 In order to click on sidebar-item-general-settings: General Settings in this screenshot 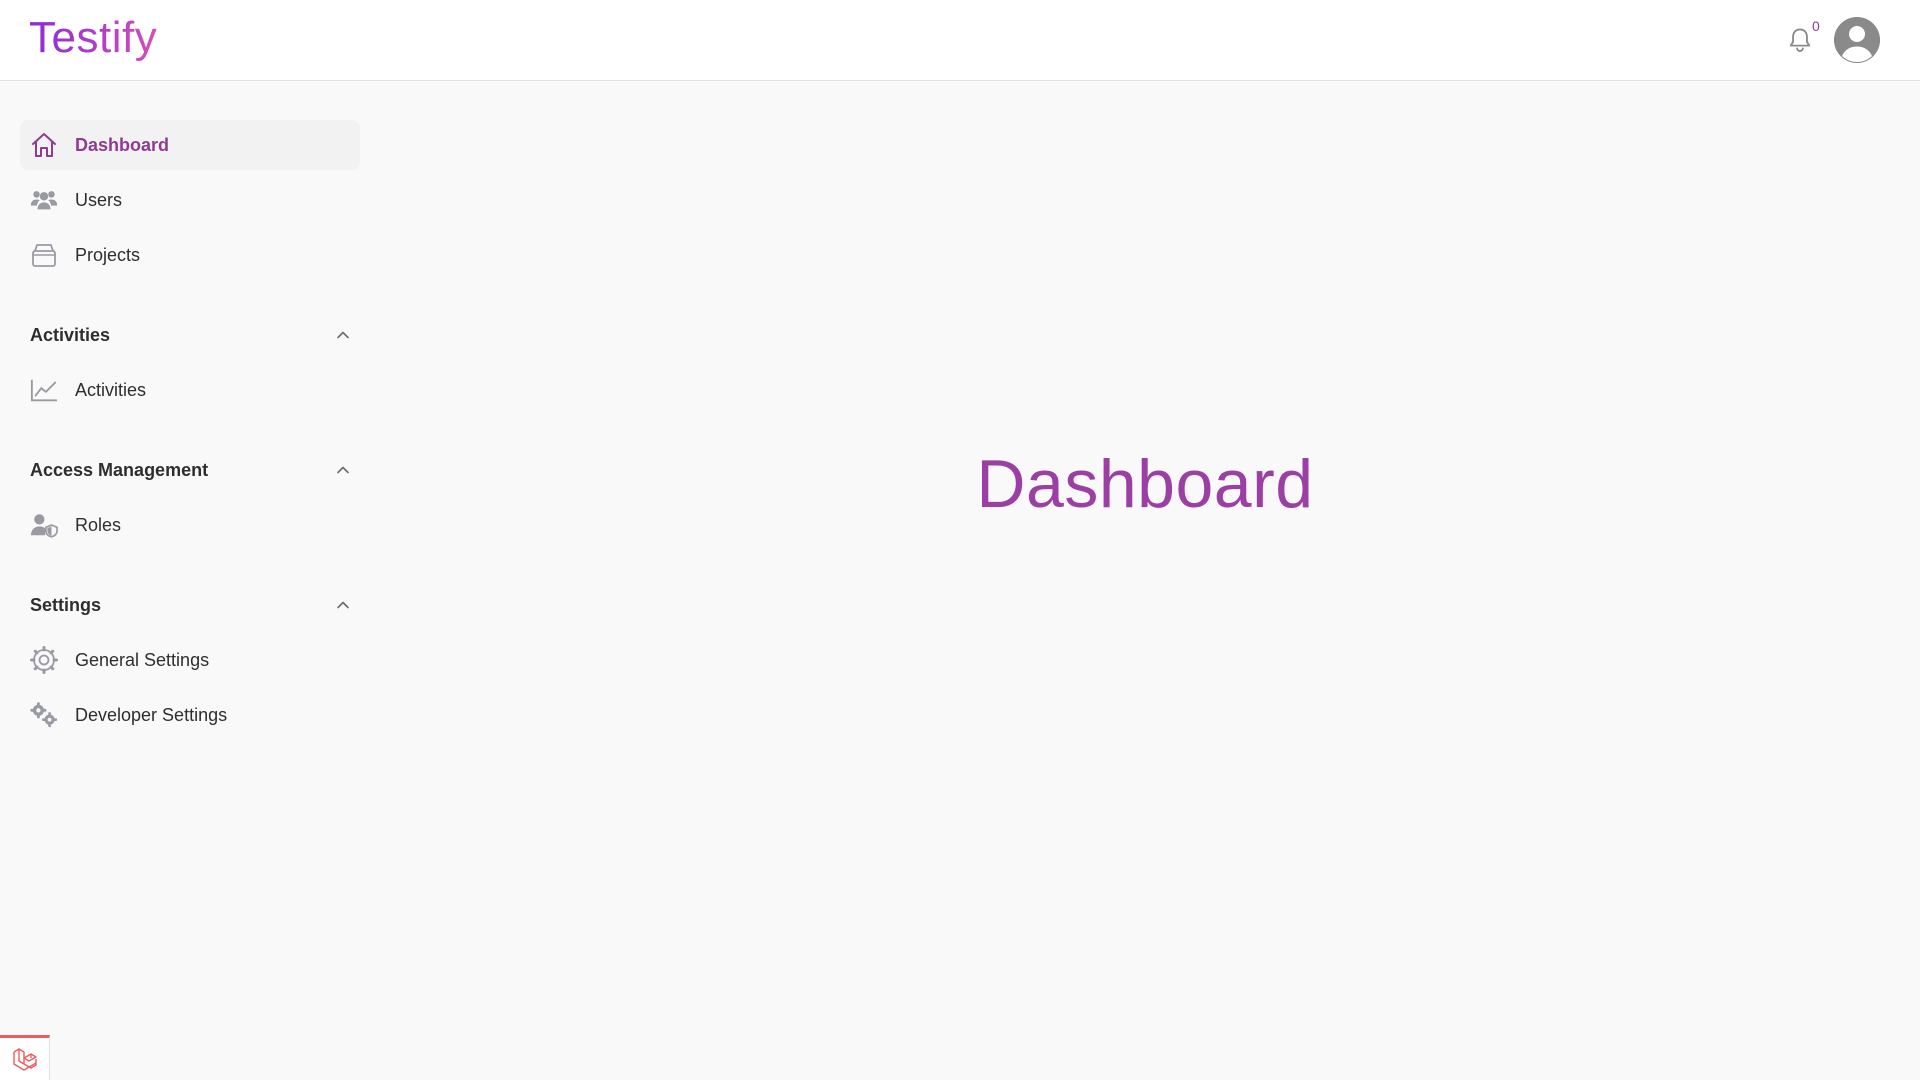, I will do `click(190, 660)`.